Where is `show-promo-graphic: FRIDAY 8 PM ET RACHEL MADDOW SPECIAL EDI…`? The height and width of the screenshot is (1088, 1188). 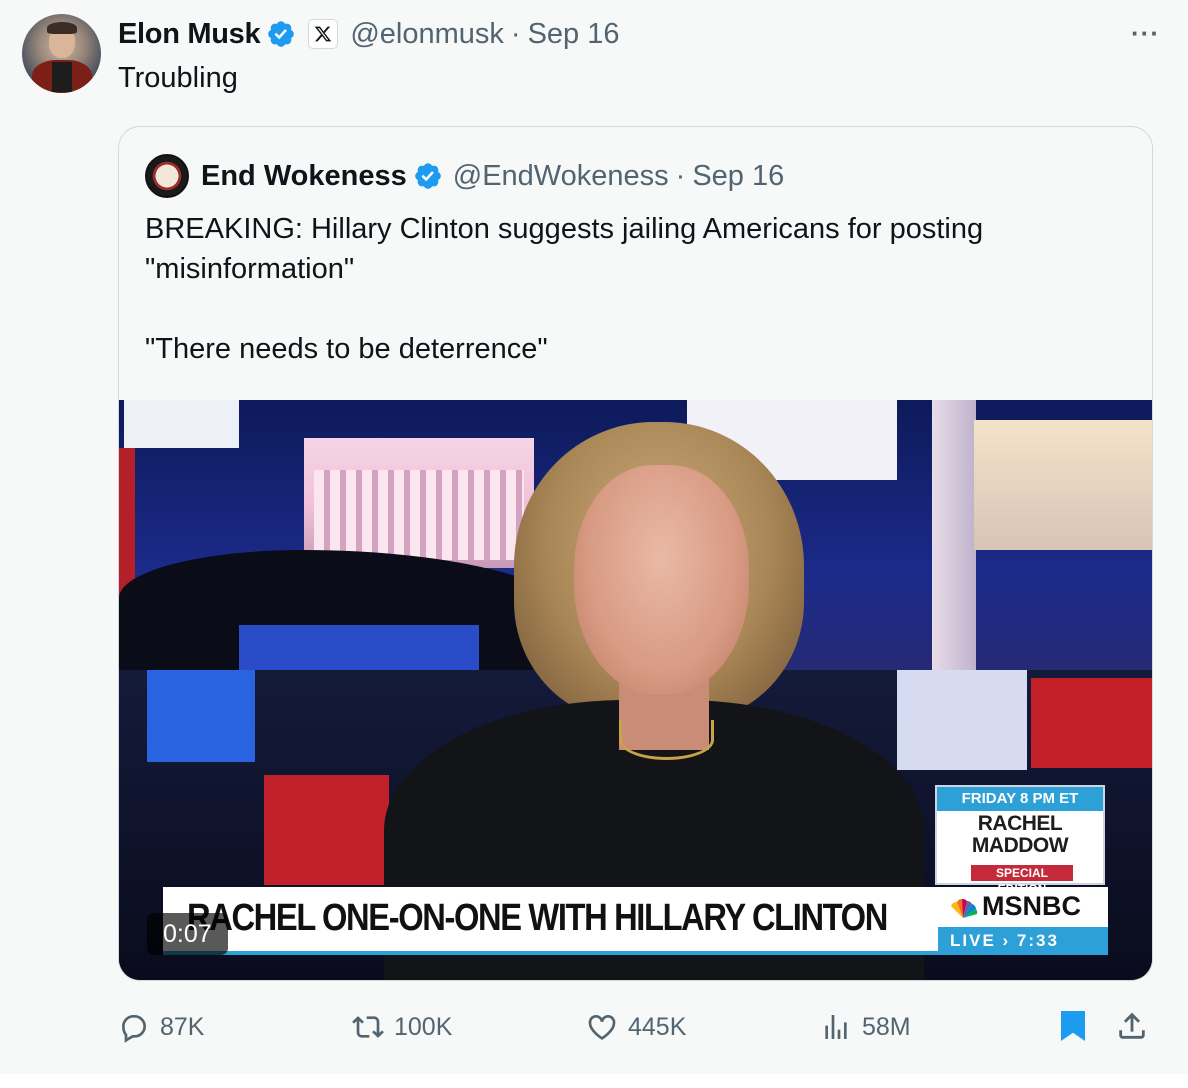 show-promo-graphic: FRIDAY 8 PM ET RACHEL MADDOW SPECIAL EDI… is located at coordinates (1020, 840).